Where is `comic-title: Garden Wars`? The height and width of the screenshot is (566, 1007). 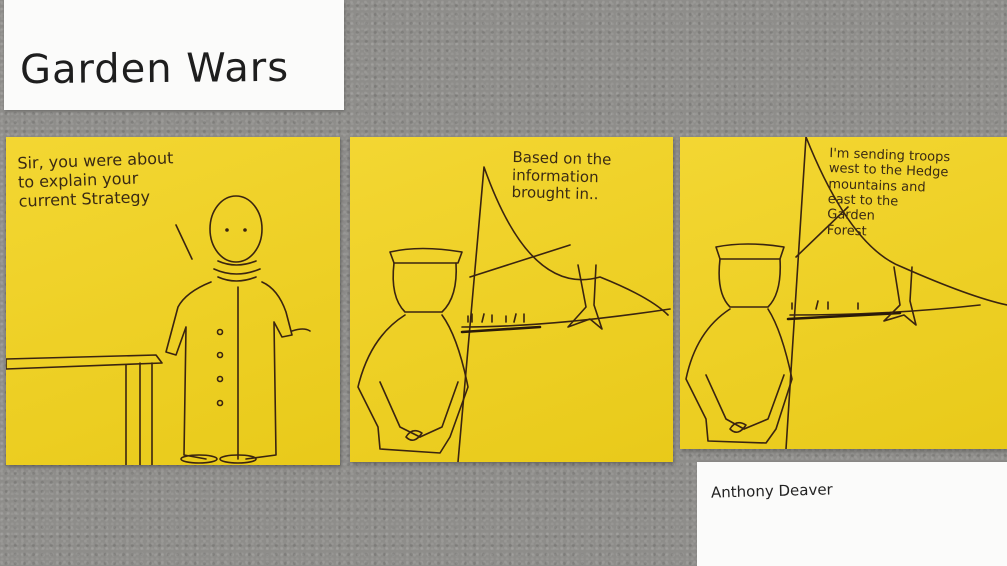 comic-title: Garden Wars is located at coordinates (154, 69).